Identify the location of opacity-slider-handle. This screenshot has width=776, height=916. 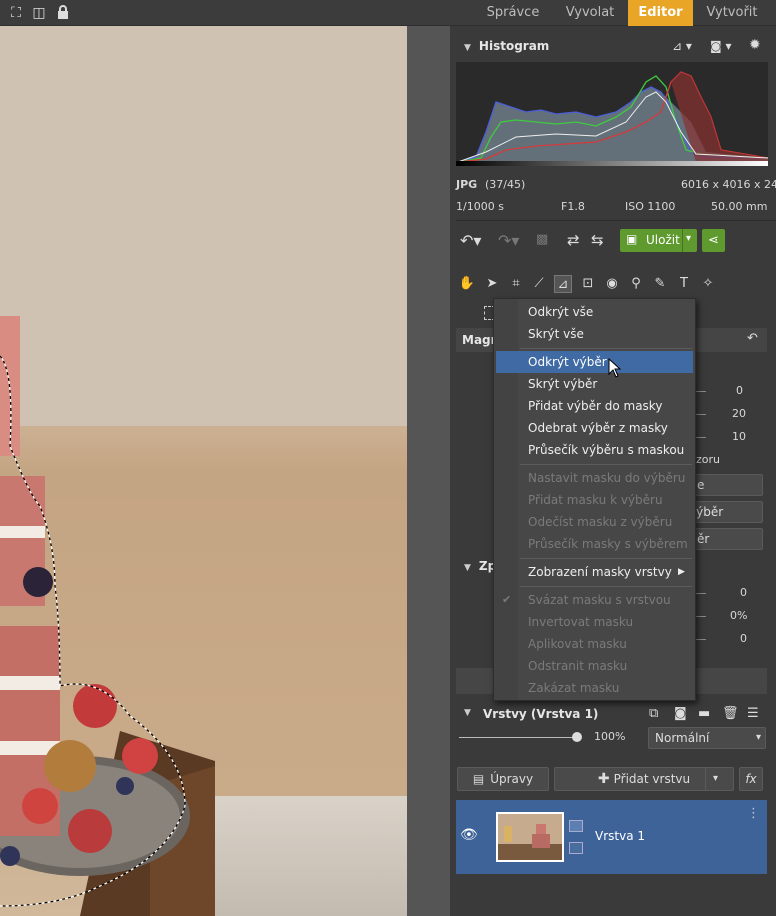
(577, 737).